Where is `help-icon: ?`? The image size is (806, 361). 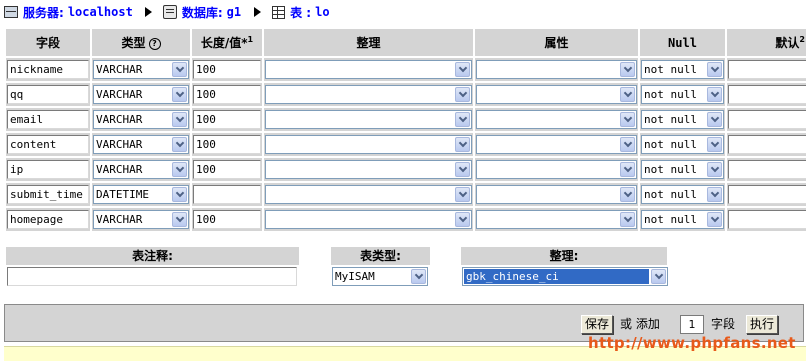 help-icon: ? is located at coordinates (154, 43).